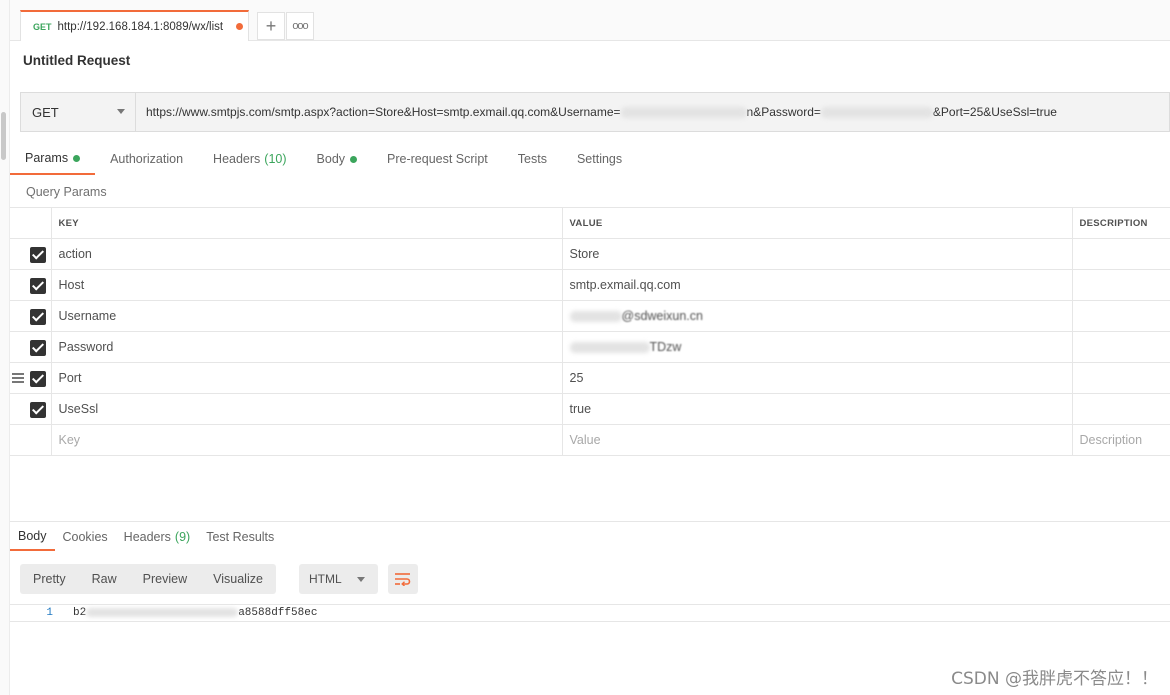  I want to click on column-header-key: KEY, so click(306, 223).